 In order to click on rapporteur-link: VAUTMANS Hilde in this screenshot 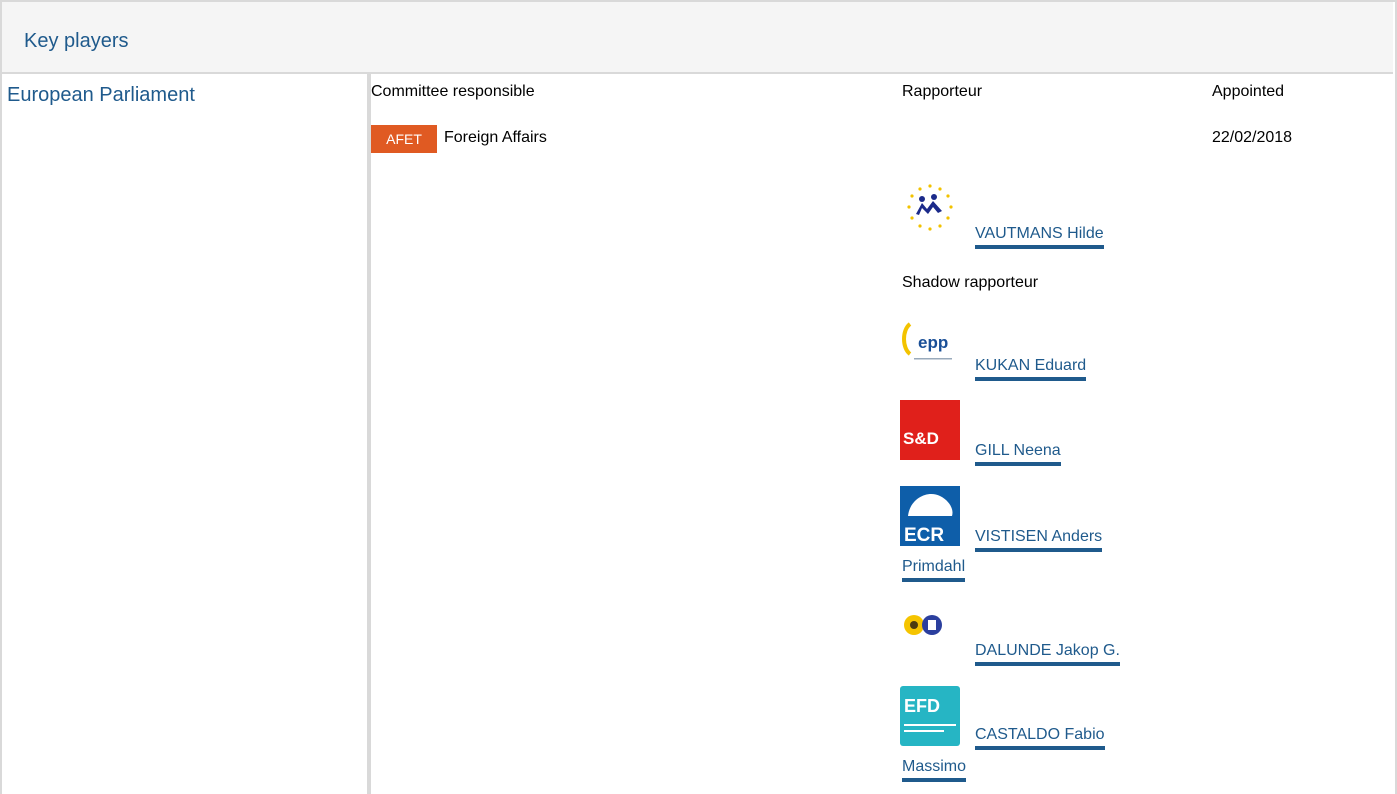, I will do `click(1105, 234)`.